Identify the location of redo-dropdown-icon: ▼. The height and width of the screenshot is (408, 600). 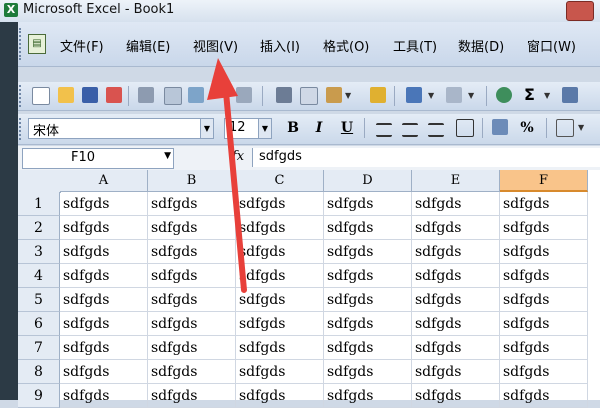
(471, 95).